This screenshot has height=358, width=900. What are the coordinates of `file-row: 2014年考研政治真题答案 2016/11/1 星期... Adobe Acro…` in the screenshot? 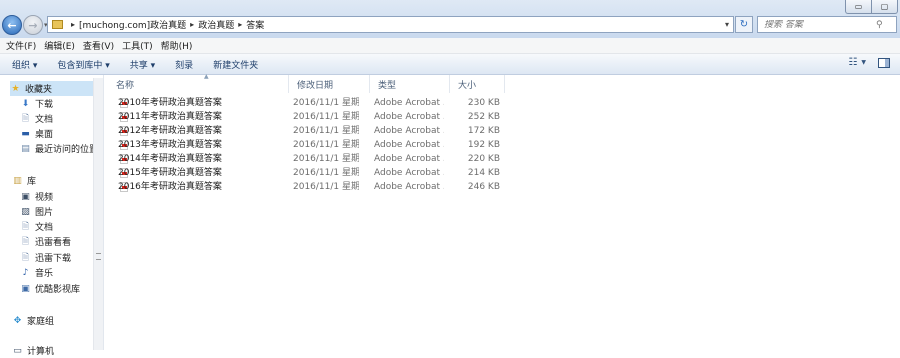 It's located at (314, 159).